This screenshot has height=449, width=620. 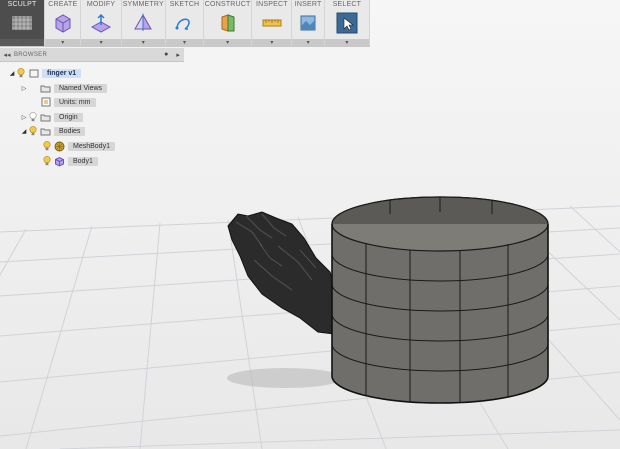 I want to click on sculpt-form-icon, so click(x=22, y=23).